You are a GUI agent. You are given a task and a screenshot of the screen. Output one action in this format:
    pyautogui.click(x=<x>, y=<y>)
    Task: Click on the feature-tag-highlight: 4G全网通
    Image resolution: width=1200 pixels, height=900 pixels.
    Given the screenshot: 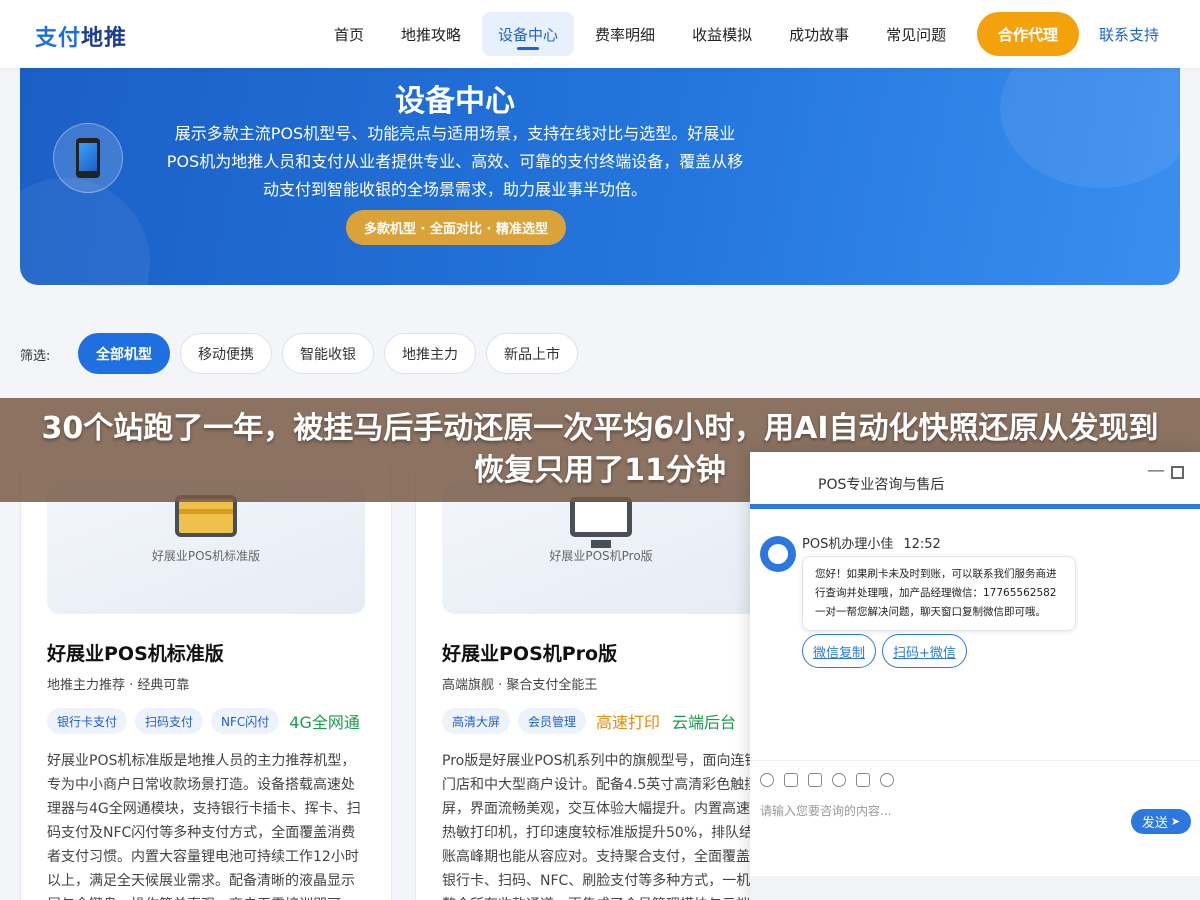 What is the action you would take?
    pyautogui.click(x=324, y=722)
    